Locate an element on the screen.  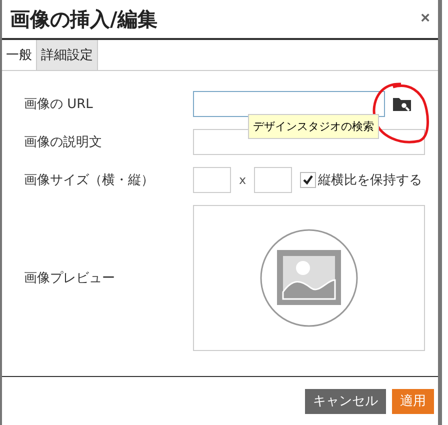
dialog-title: 画像の挿入/編集 is located at coordinates (84, 19).